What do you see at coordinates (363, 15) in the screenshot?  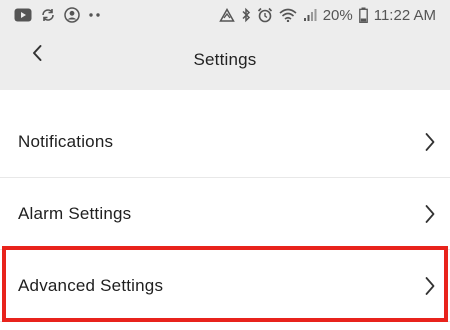 I see `battery-icon` at bounding box center [363, 15].